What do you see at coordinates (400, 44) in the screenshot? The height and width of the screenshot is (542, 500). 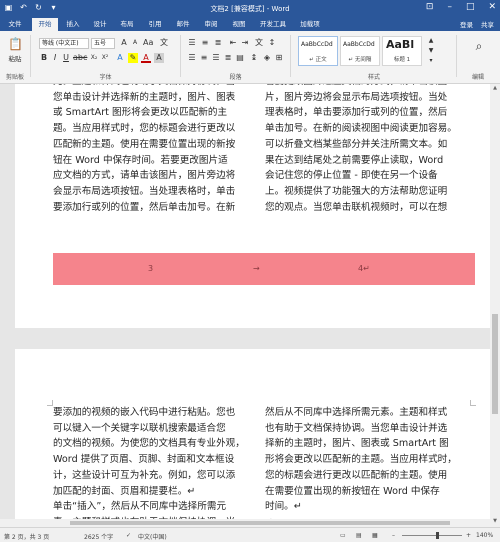 I see `style-sample: AaBl` at bounding box center [400, 44].